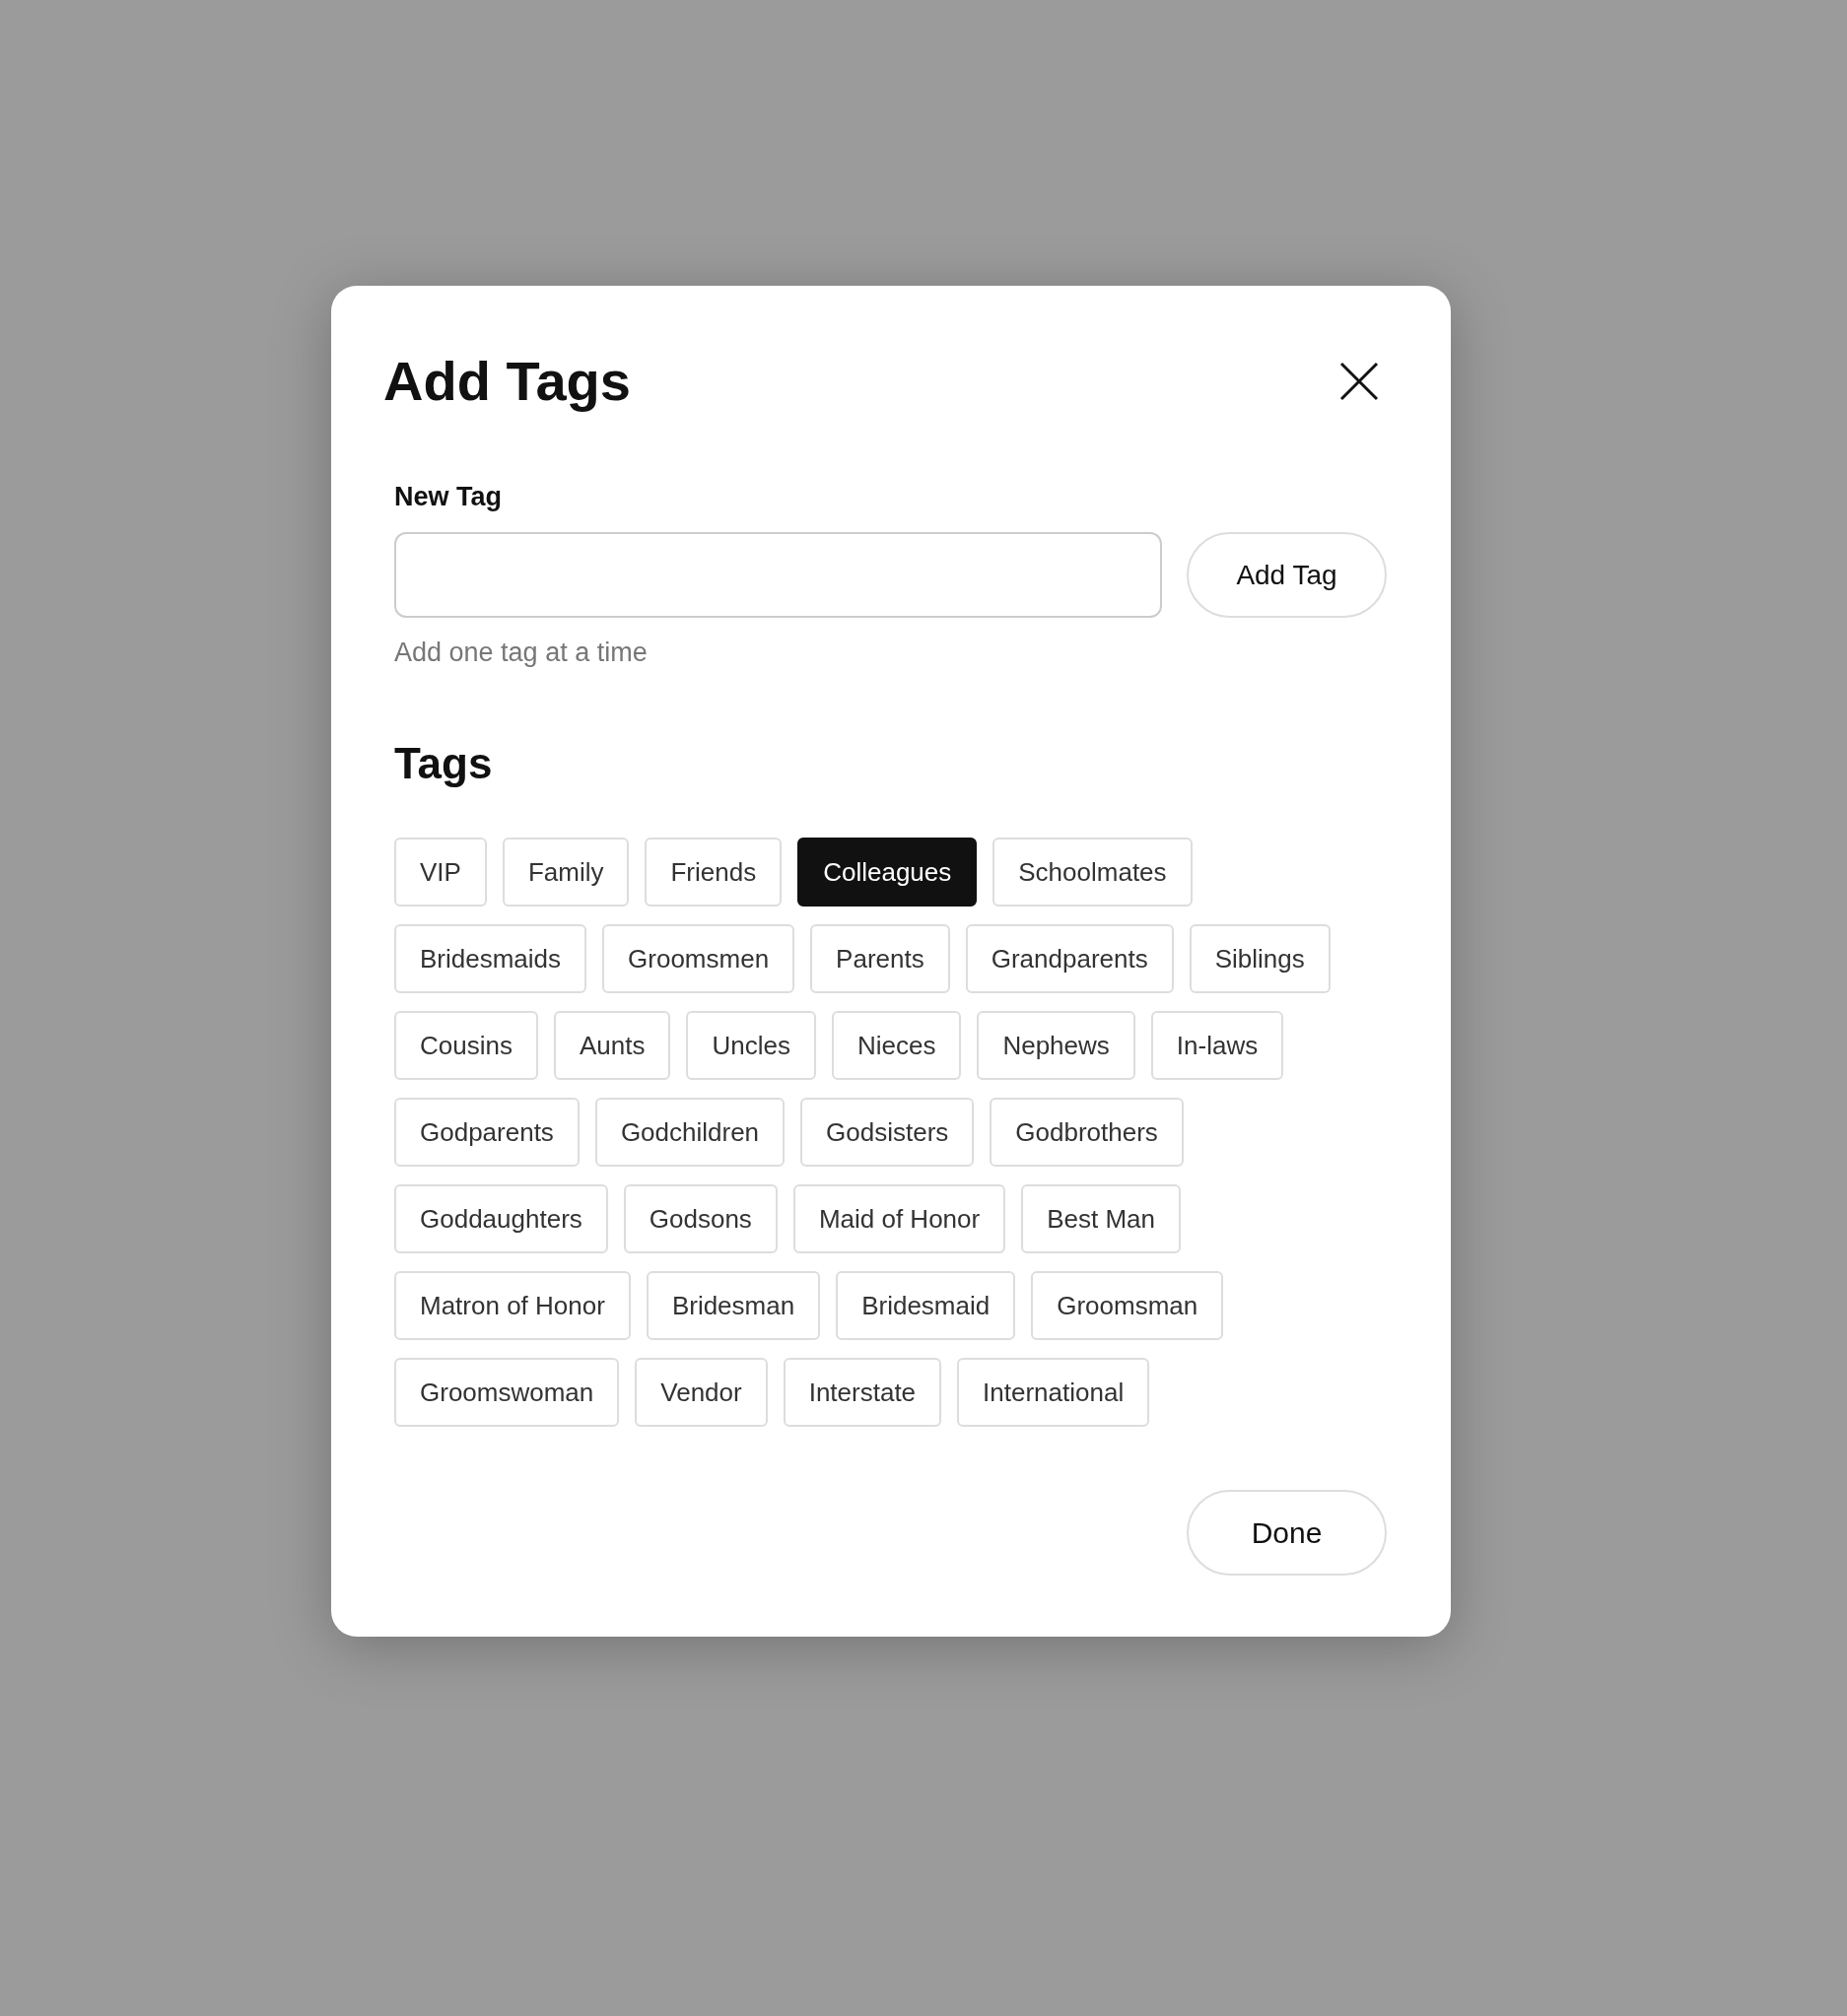 The width and height of the screenshot is (1847, 2016). I want to click on done-button: Done, so click(1287, 1533).